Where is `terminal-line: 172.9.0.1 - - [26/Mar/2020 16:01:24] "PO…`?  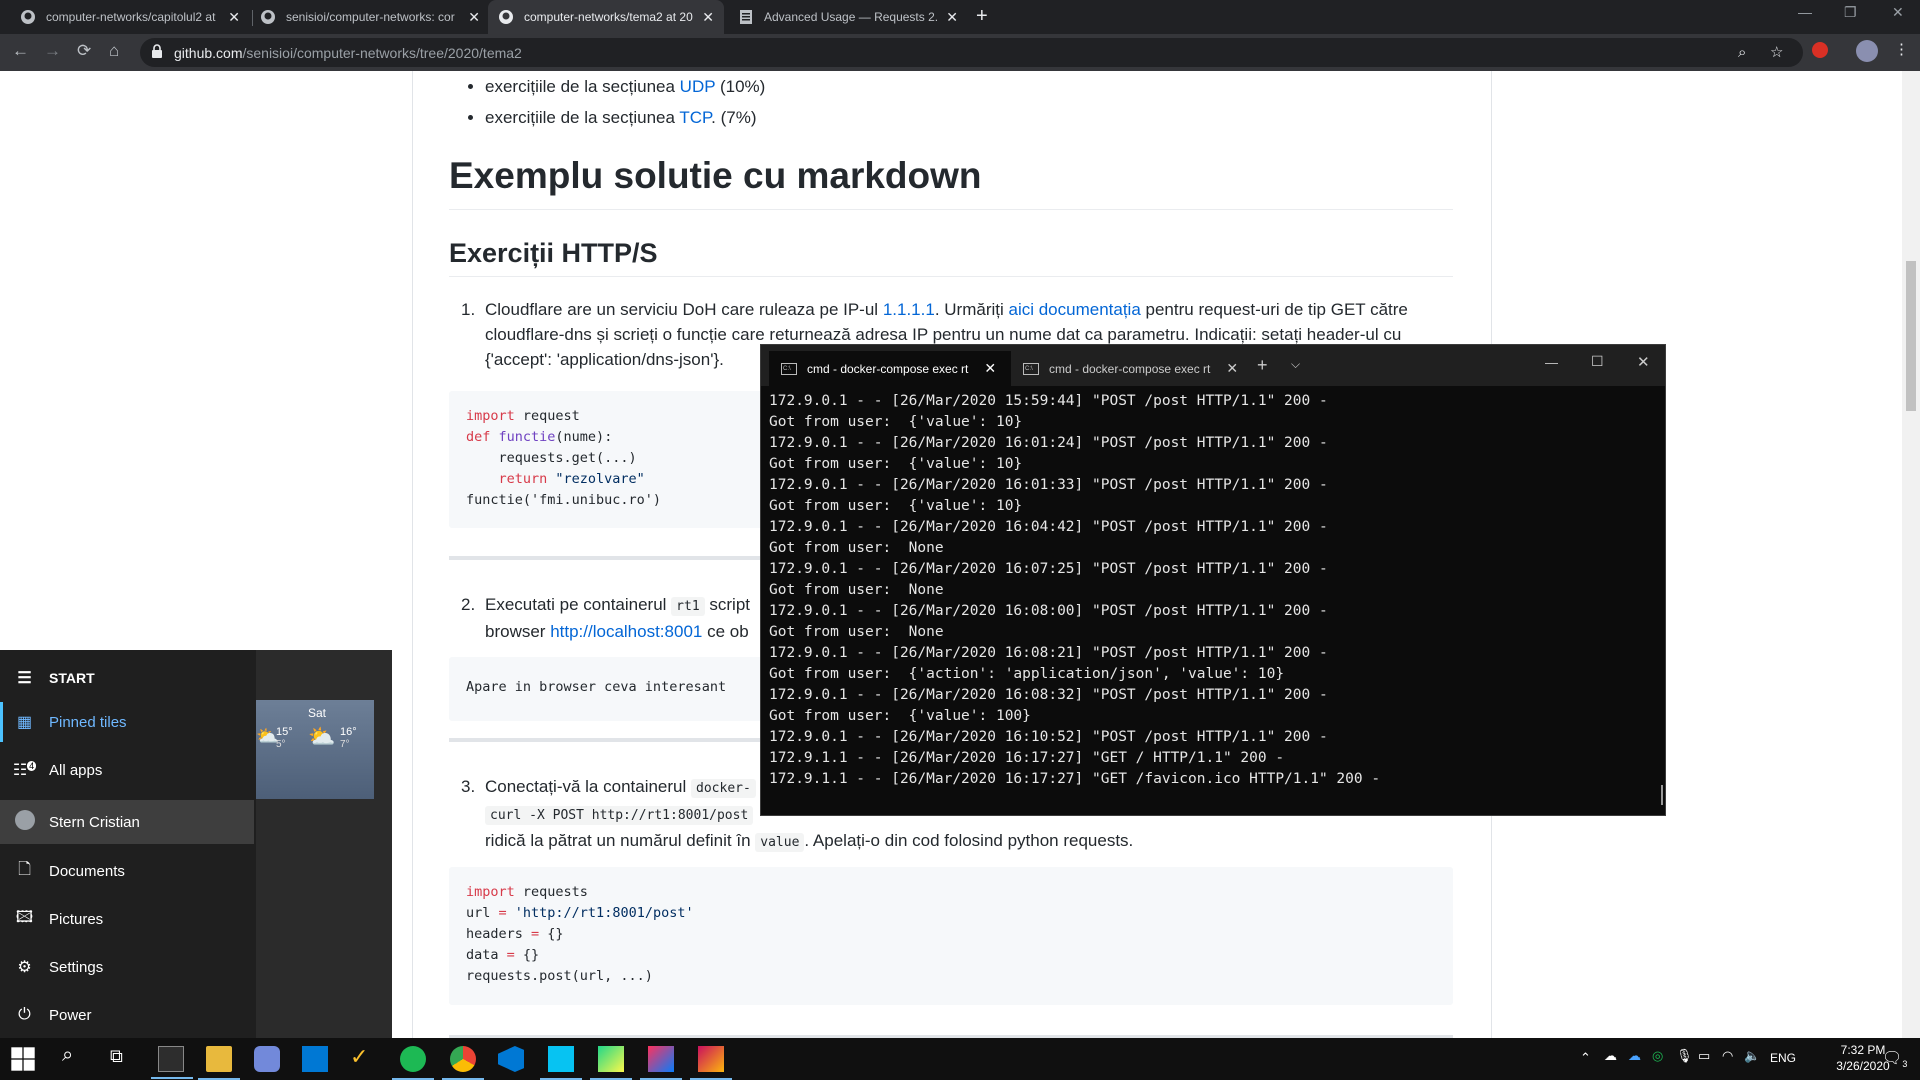
terminal-line: 172.9.0.1 - - [26/Mar/2020 16:01:24] "PO… is located at coordinates (1048, 443).